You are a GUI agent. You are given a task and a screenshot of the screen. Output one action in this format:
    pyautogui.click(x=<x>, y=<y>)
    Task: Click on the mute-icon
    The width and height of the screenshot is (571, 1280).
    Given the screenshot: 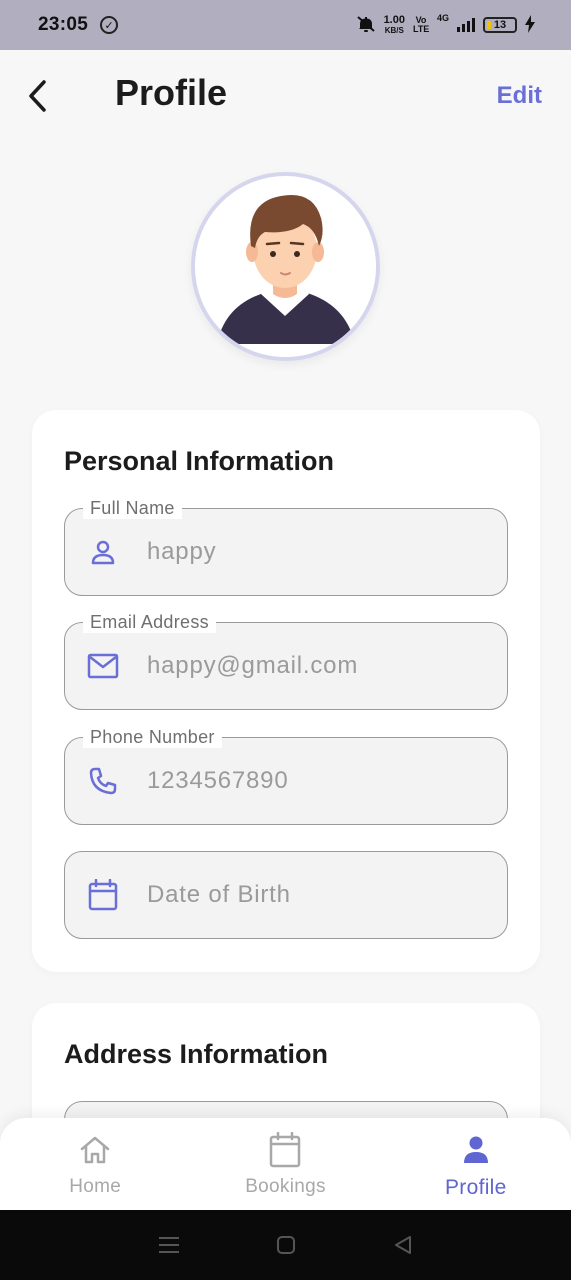 What is the action you would take?
    pyautogui.click(x=366, y=25)
    